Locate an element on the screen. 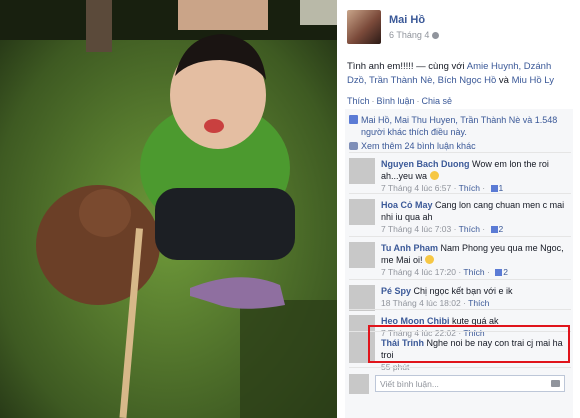  author-avatar is located at coordinates (364, 27).